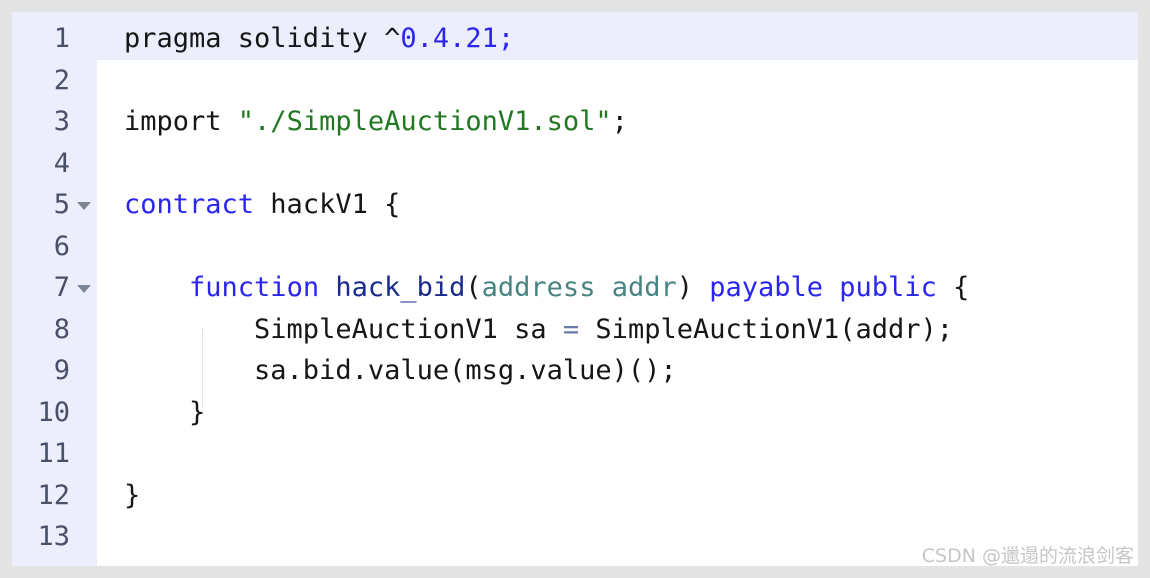 Image resolution: width=1150 pixels, height=578 pixels. I want to click on line-number: 3, so click(61, 121).